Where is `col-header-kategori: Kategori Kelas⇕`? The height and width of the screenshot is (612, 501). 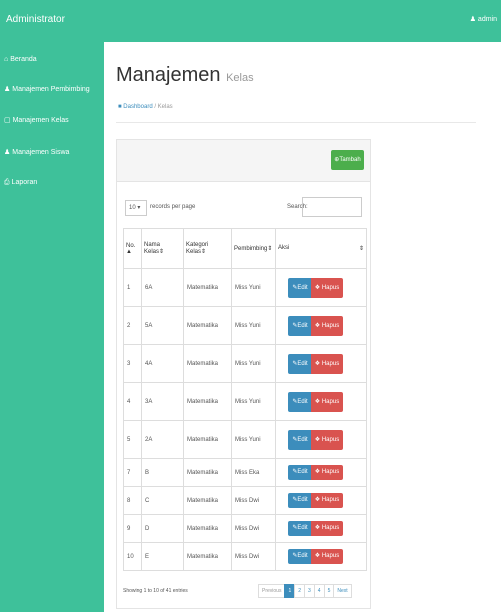
col-header-kategori: Kategori Kelas⇕ is located at coordinates (207, 248).